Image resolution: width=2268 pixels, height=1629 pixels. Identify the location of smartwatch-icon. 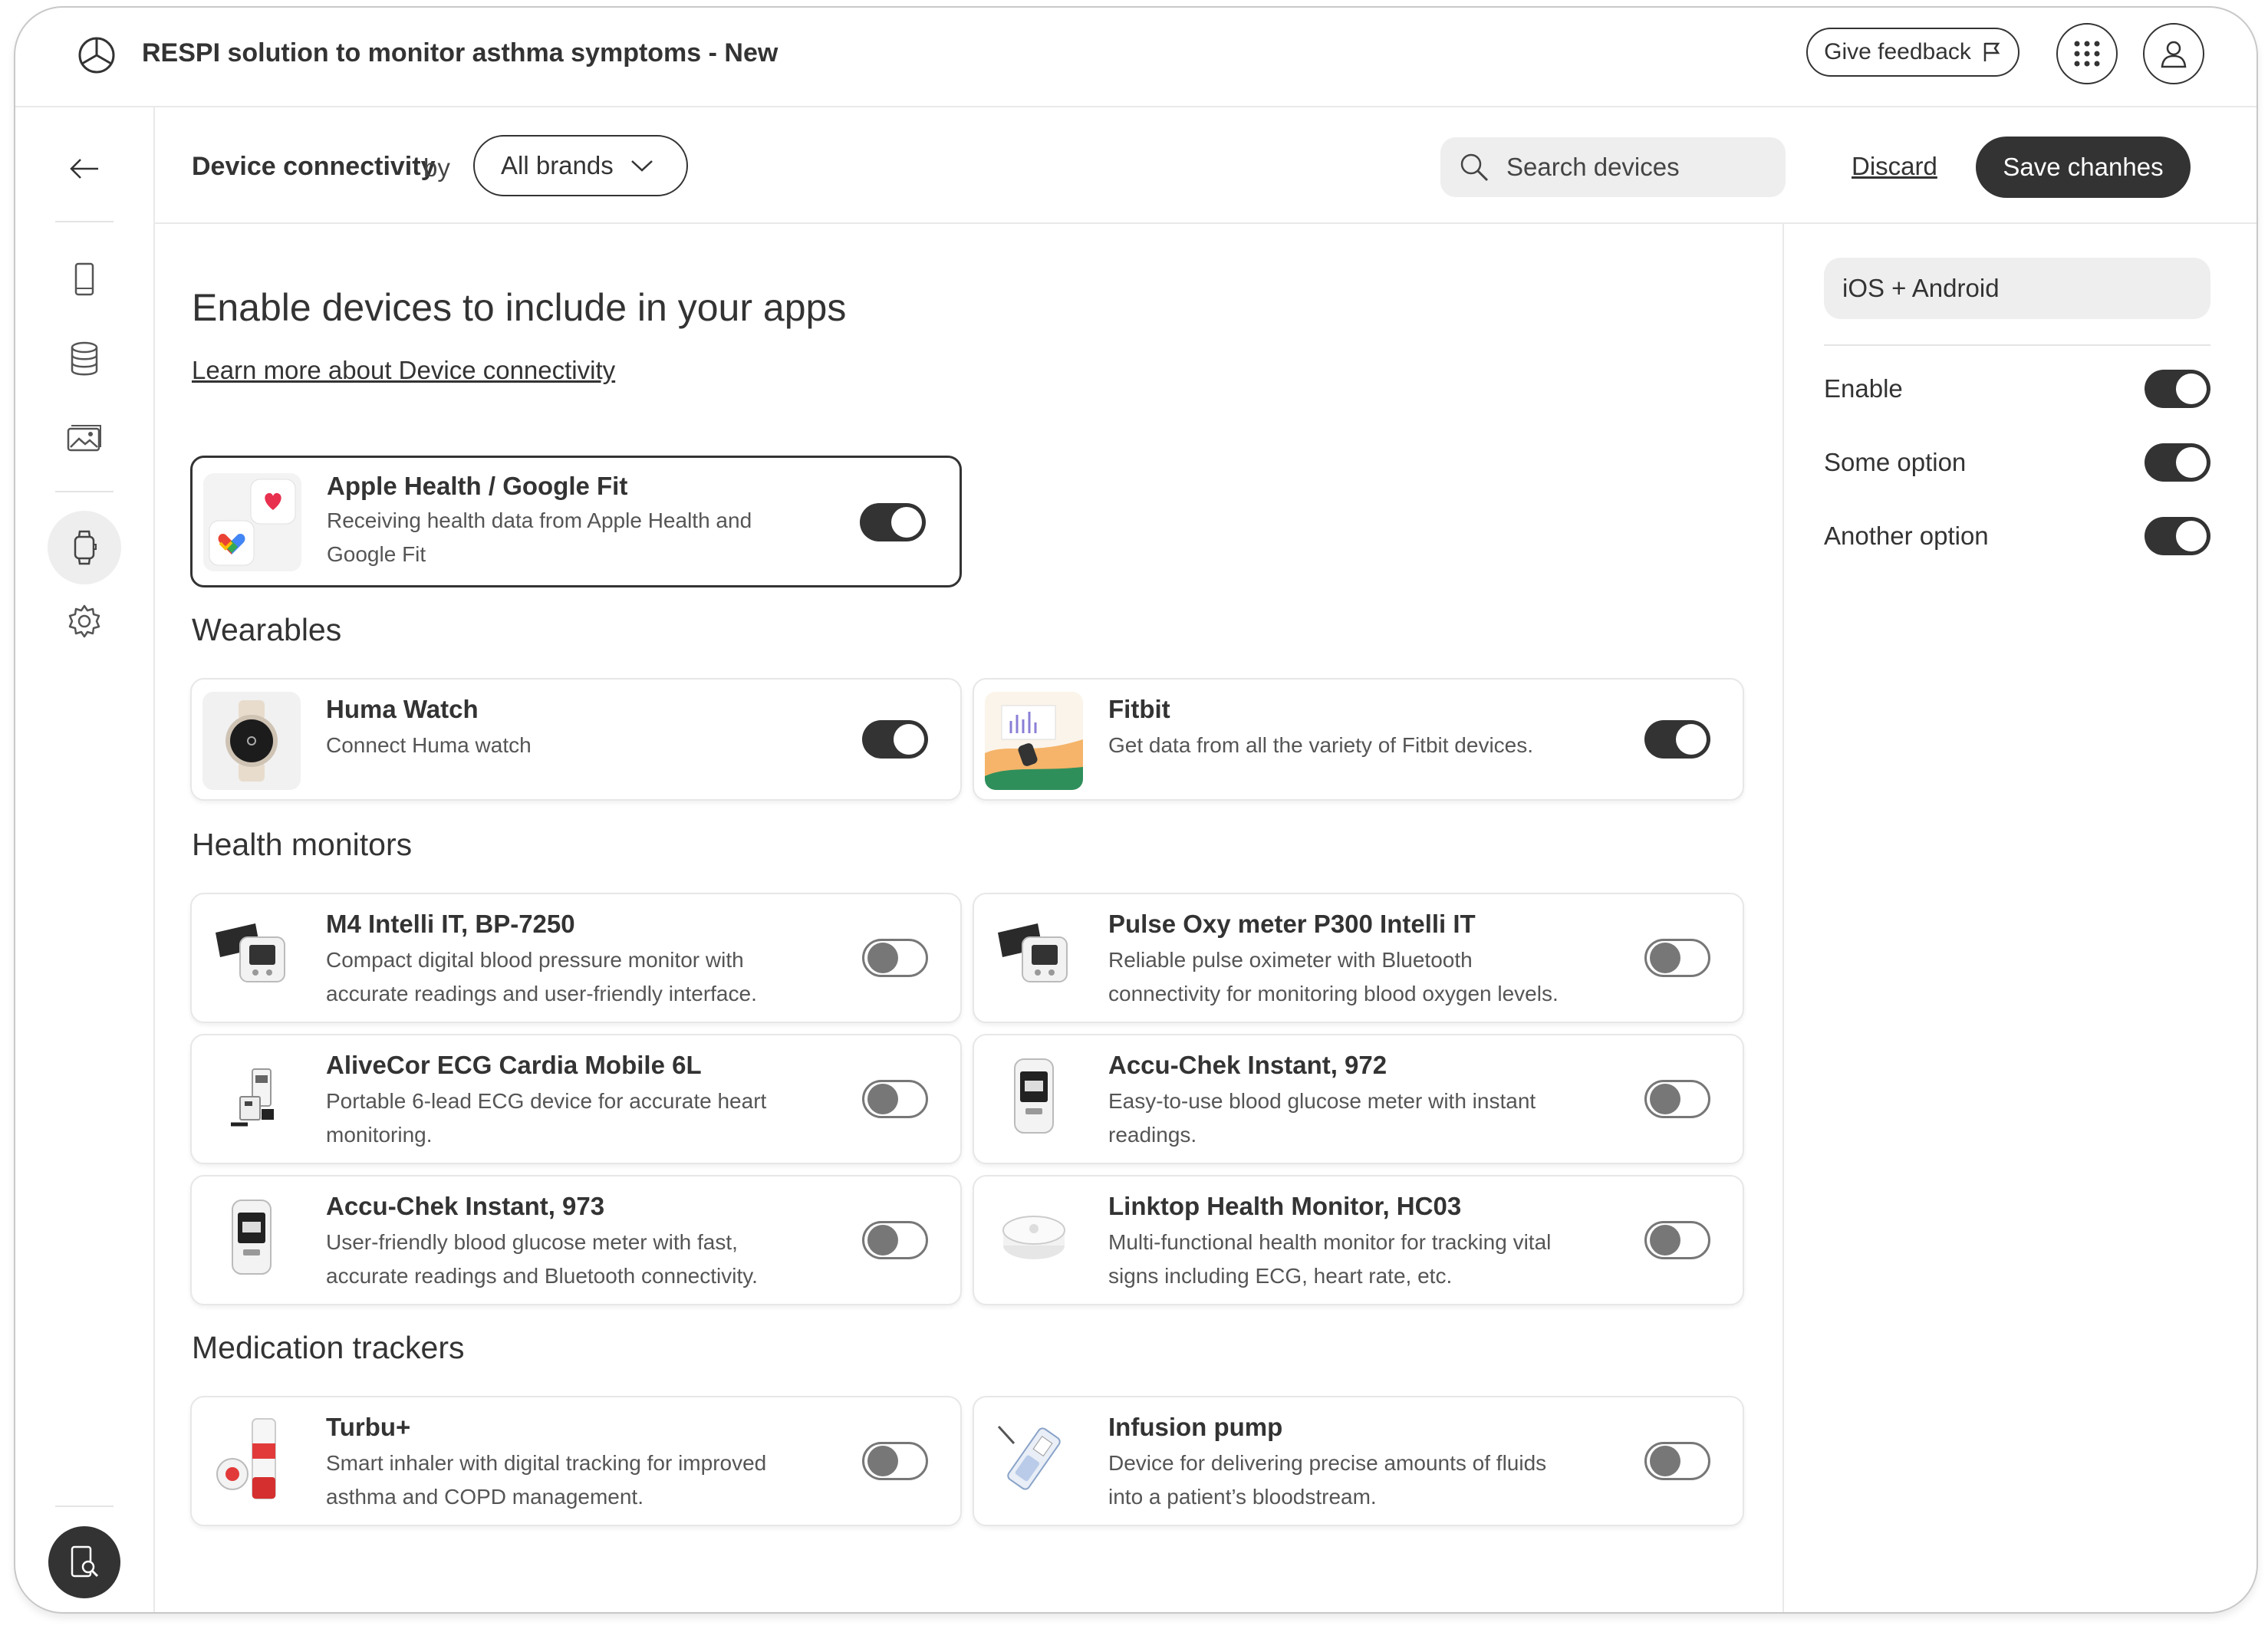
(86, 547).